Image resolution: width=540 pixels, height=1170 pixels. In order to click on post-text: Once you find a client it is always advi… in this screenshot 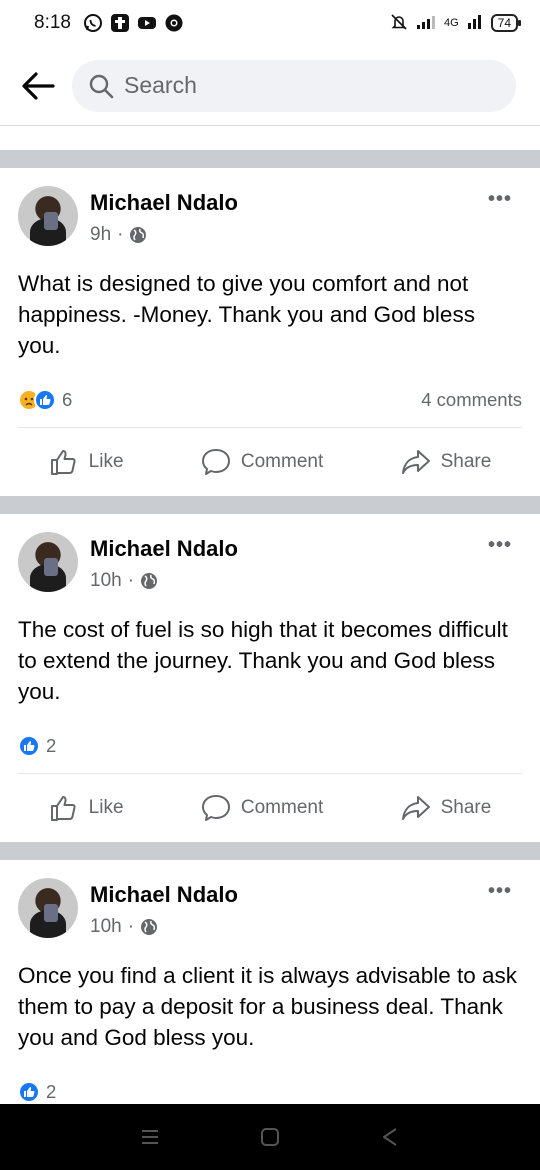, I will do `click(267, 1006)`.